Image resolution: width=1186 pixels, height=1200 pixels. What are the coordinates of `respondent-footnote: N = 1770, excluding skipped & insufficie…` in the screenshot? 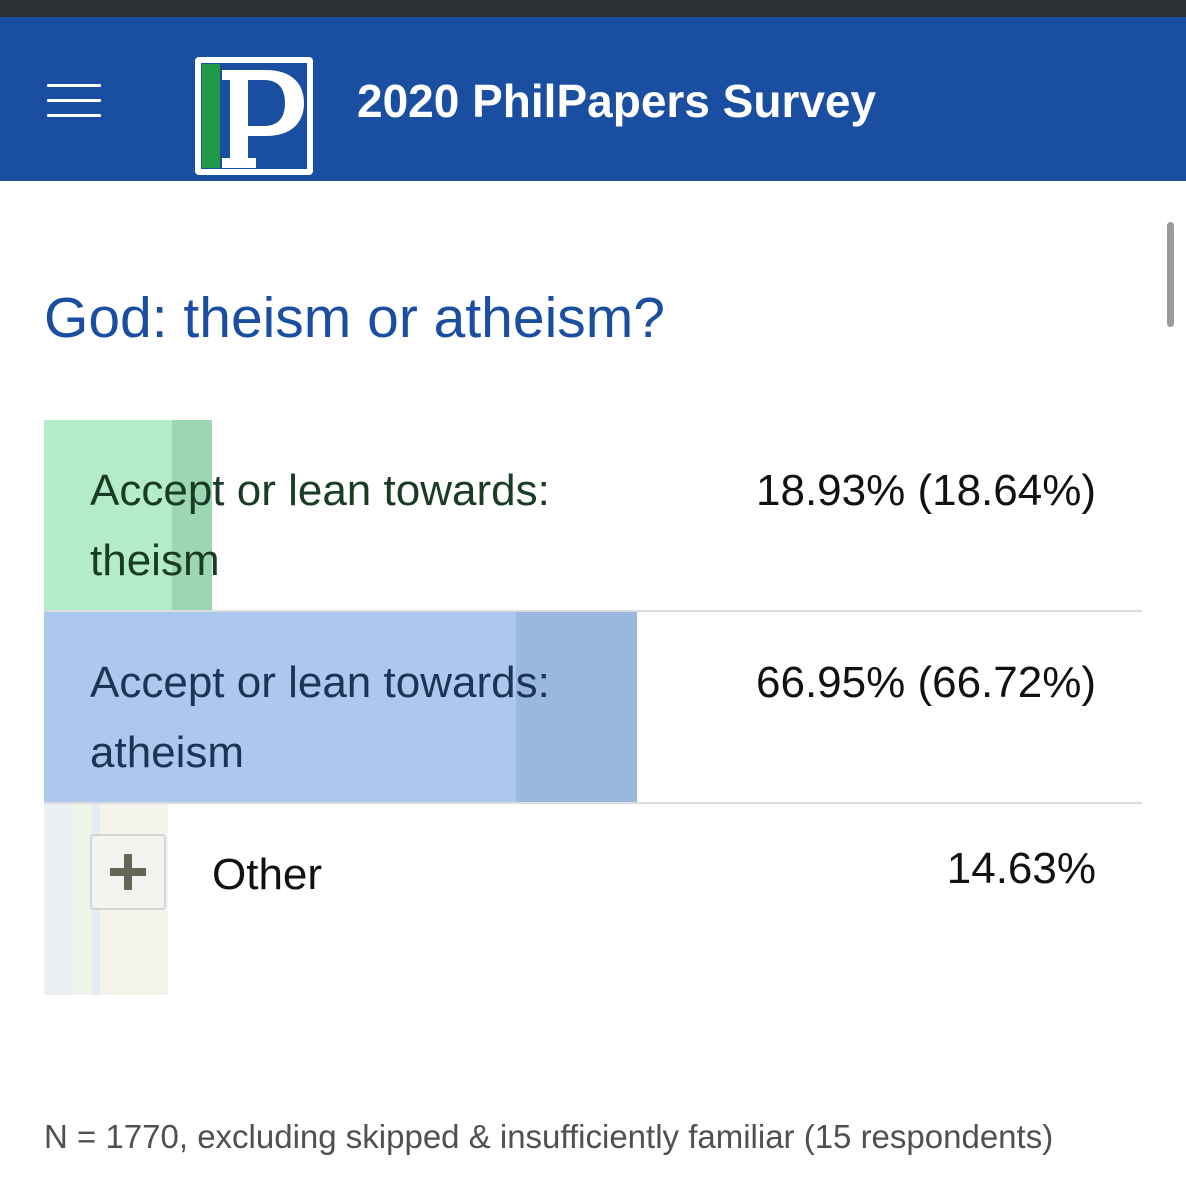 It's located at (549, 1136).